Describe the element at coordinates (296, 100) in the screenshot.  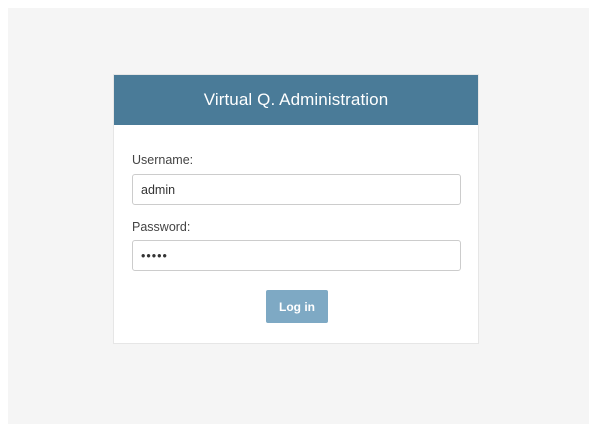
I see `login-title: Virtual Q. Administration` at that location.